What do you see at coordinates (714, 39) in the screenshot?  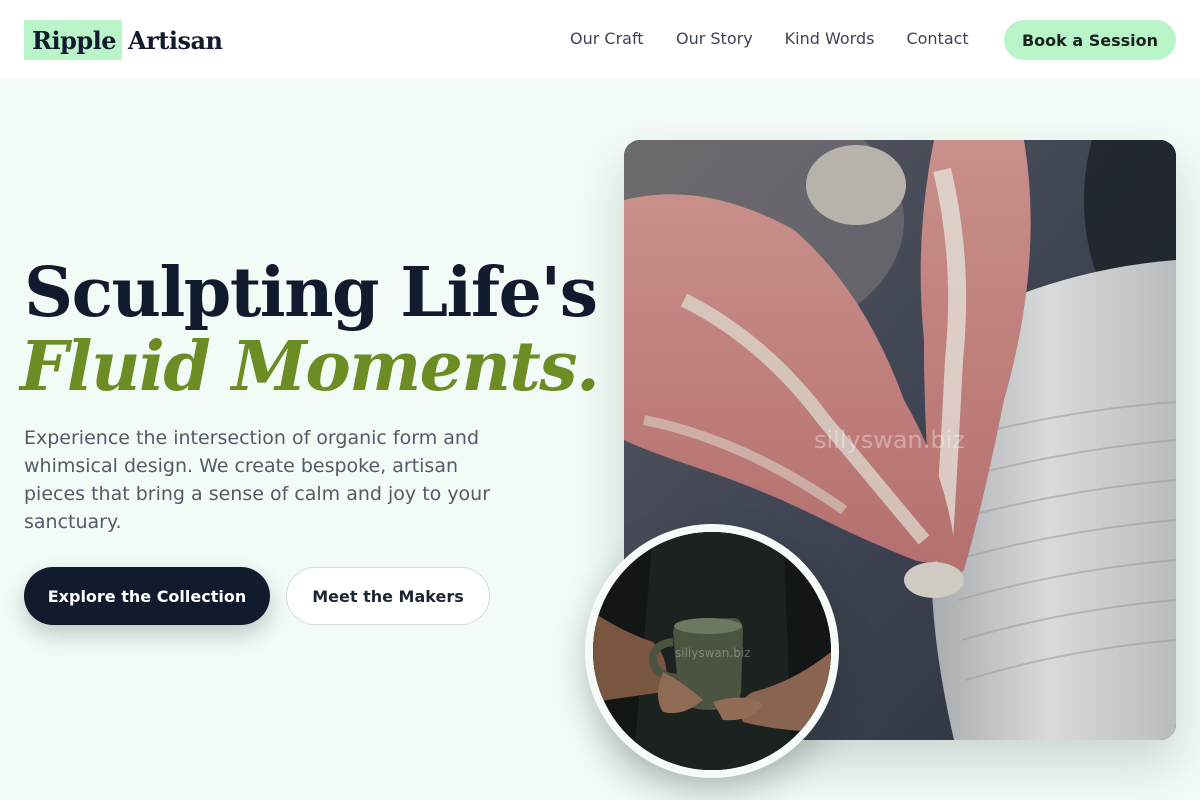 I see `nav-our-story: Our Story` at bounding box center [714, 39].